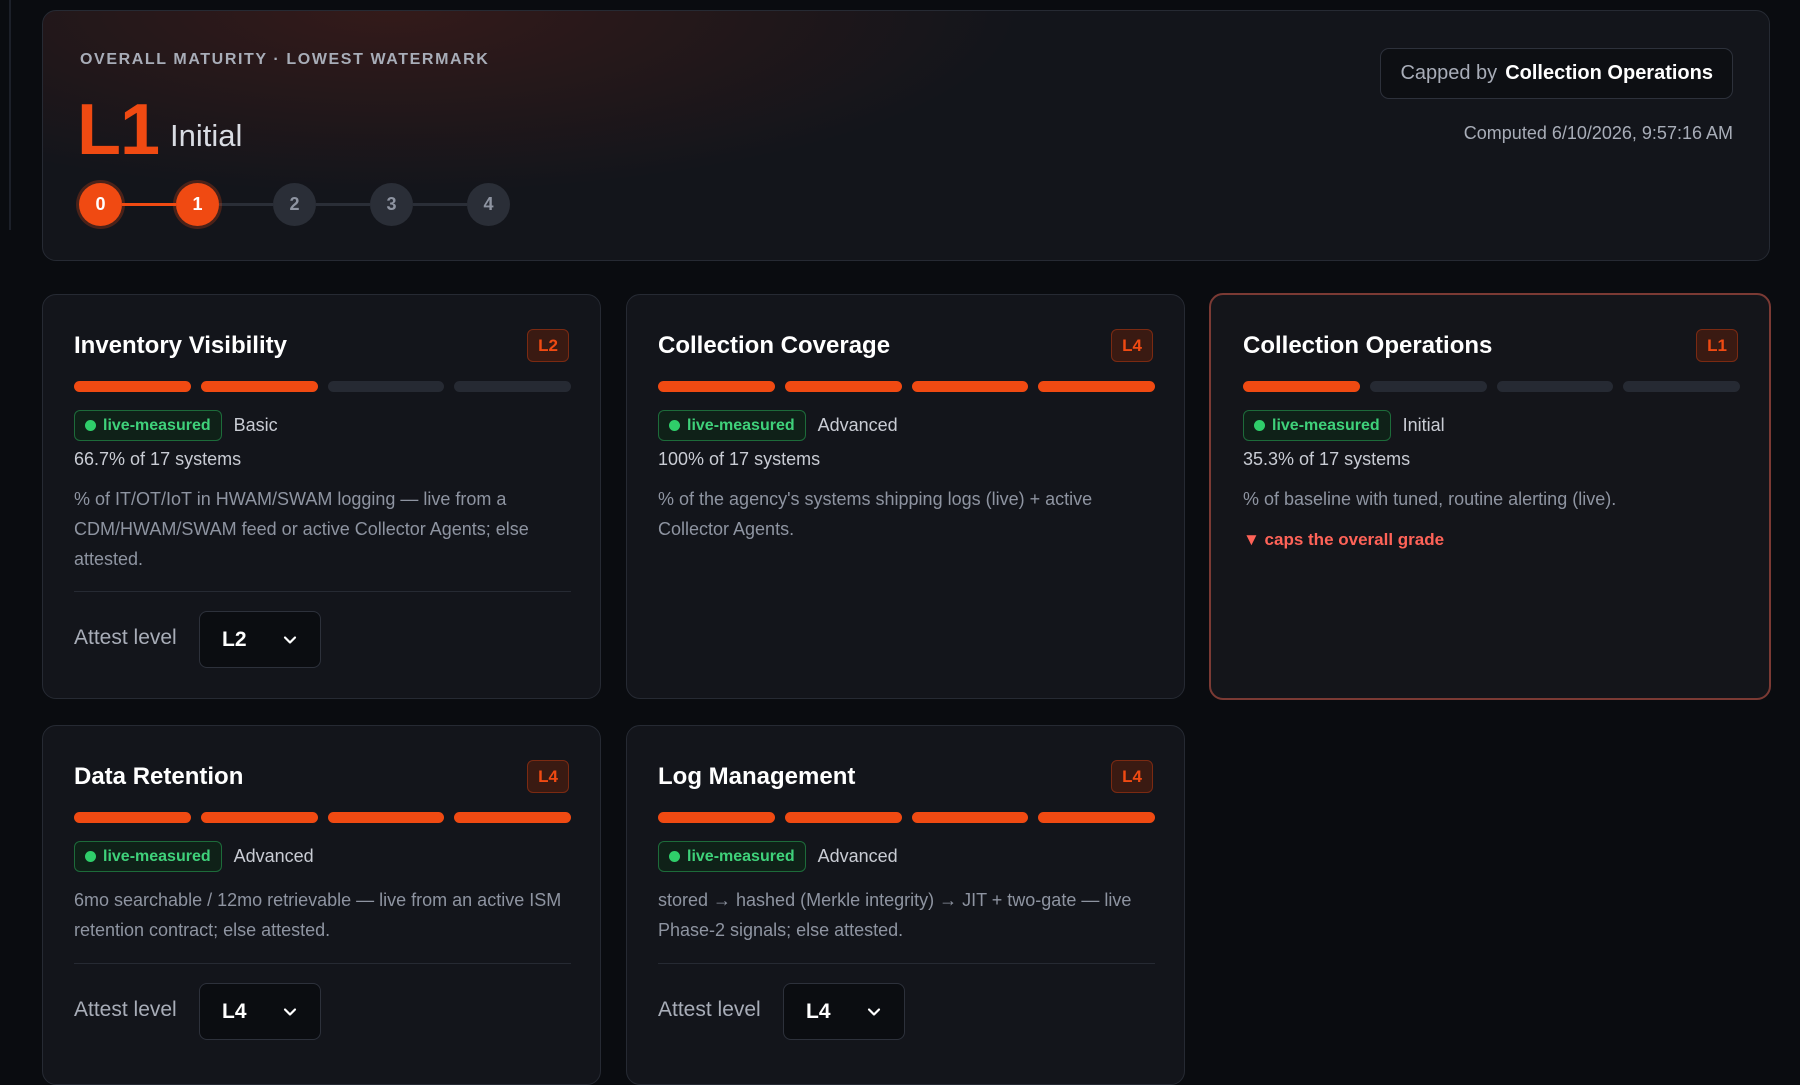 Image resolution: width=1800 pixels, height=1085 pixels. What do you see at coordinates (255, 425) in the screenshot?
I see `tier-label: Basic` at bounding box center [255, 425].